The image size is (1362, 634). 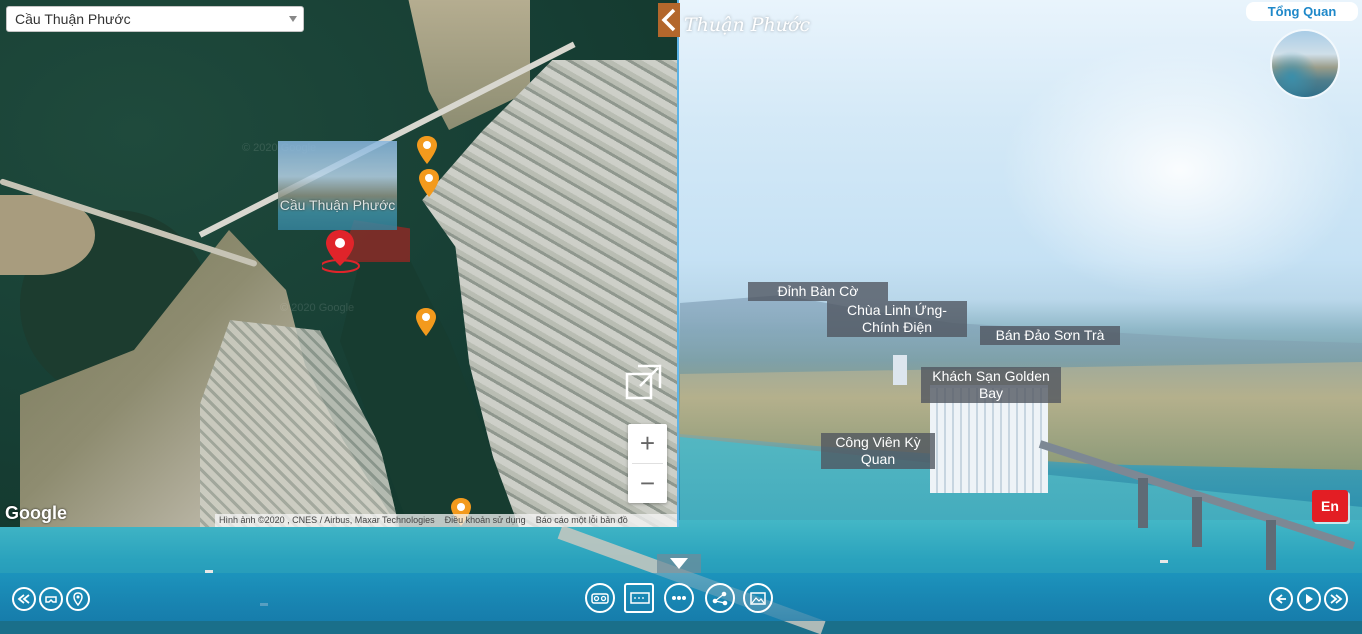 I want to click on preview-caption: Cầu Thuận Phước, so click(x=337, y=205).